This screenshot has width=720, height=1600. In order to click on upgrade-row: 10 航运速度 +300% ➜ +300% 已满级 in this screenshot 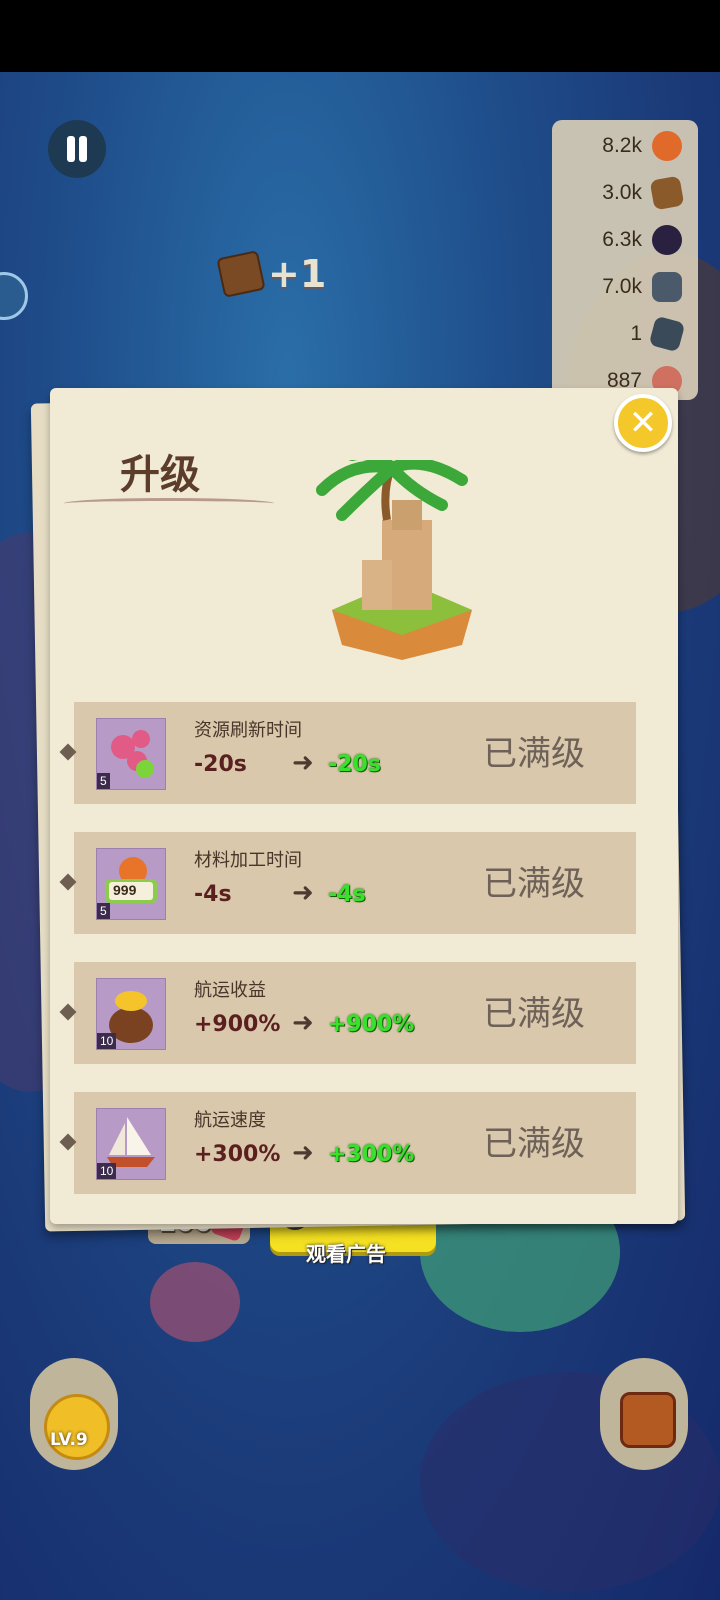, I will do `click(347, 1143)`.